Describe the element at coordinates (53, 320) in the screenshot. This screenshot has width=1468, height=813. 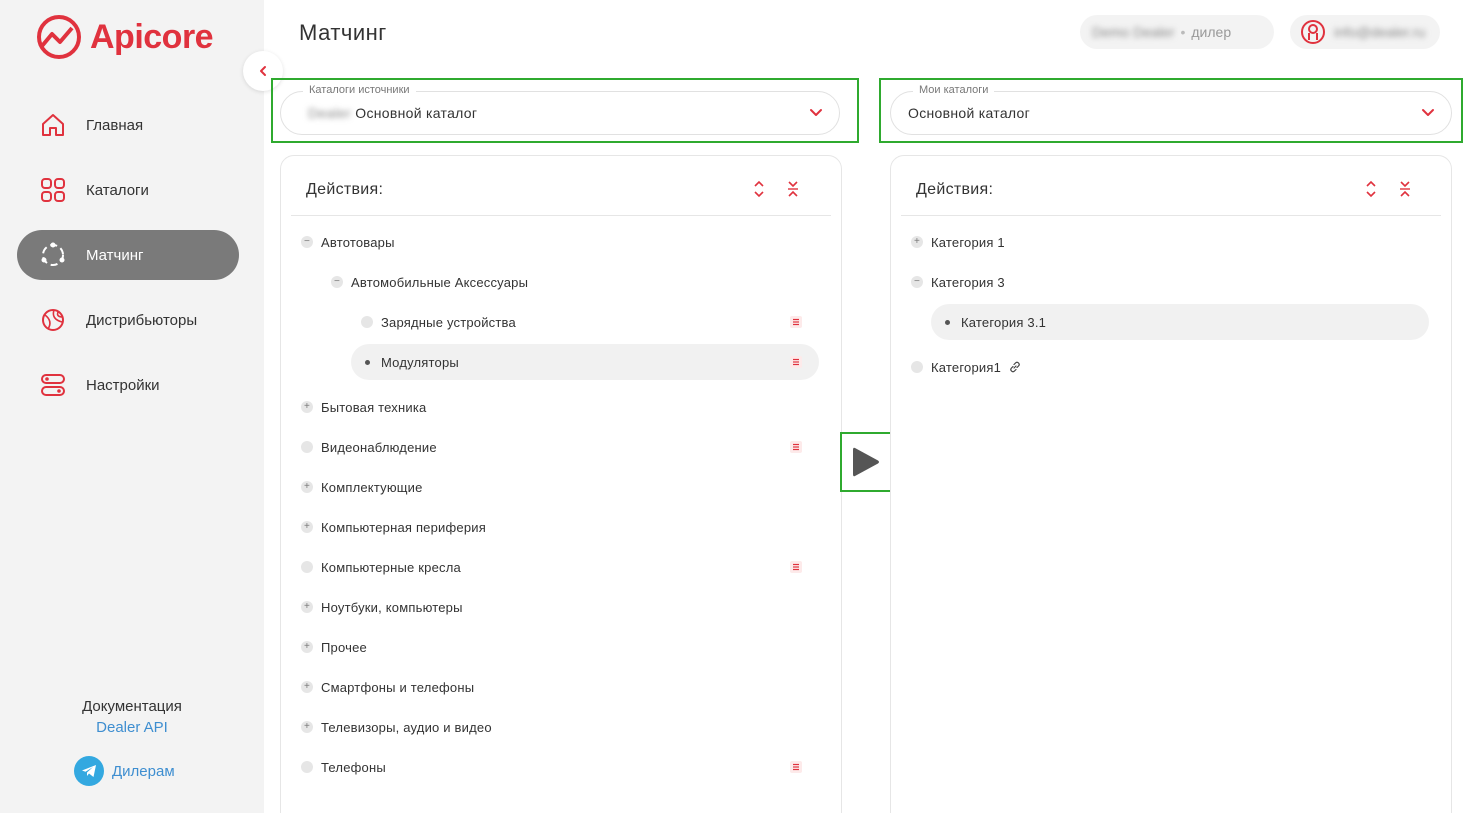
I see `globe-icon` at that location.